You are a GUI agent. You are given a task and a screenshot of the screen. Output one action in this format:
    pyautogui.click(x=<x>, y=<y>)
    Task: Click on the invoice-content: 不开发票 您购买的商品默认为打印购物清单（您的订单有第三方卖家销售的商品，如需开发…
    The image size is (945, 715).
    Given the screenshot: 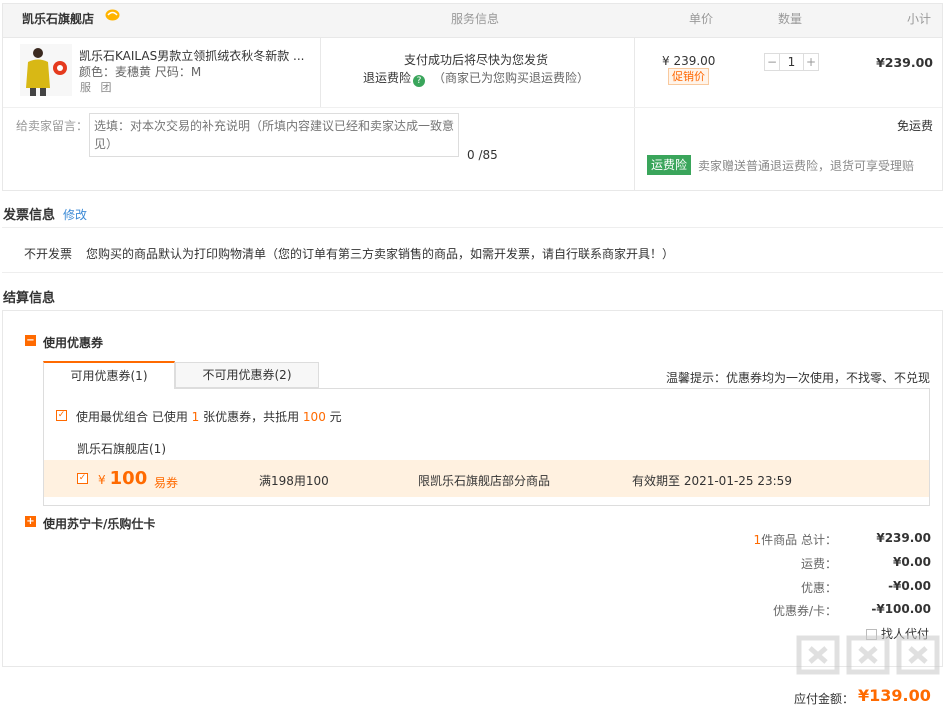 What is the action you would take?
    pyautogui.click(x=349, y=253)
    